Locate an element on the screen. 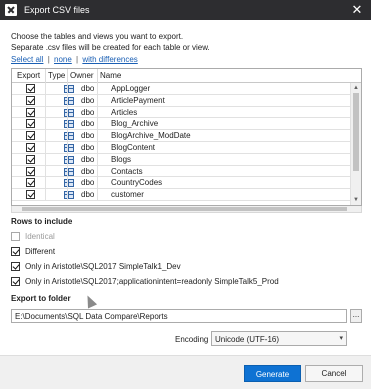 The image size is (371, 389). cancel-button: Cancel is located at coordinates (334, 373).